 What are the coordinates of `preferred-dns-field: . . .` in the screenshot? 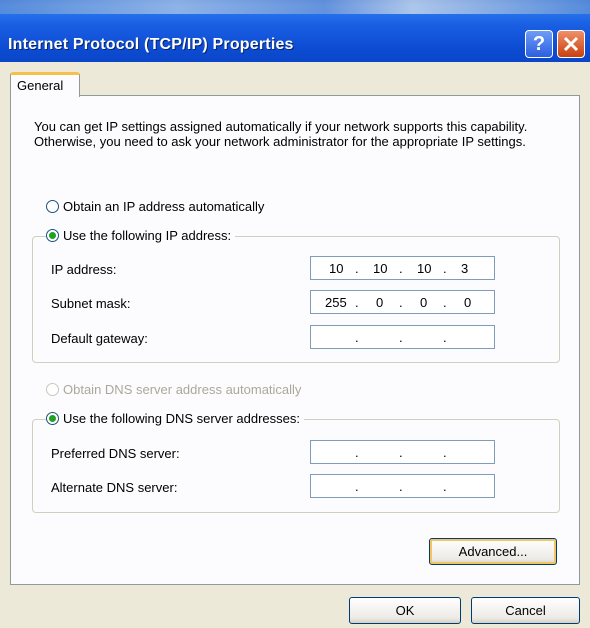 It's located at (402, 452).